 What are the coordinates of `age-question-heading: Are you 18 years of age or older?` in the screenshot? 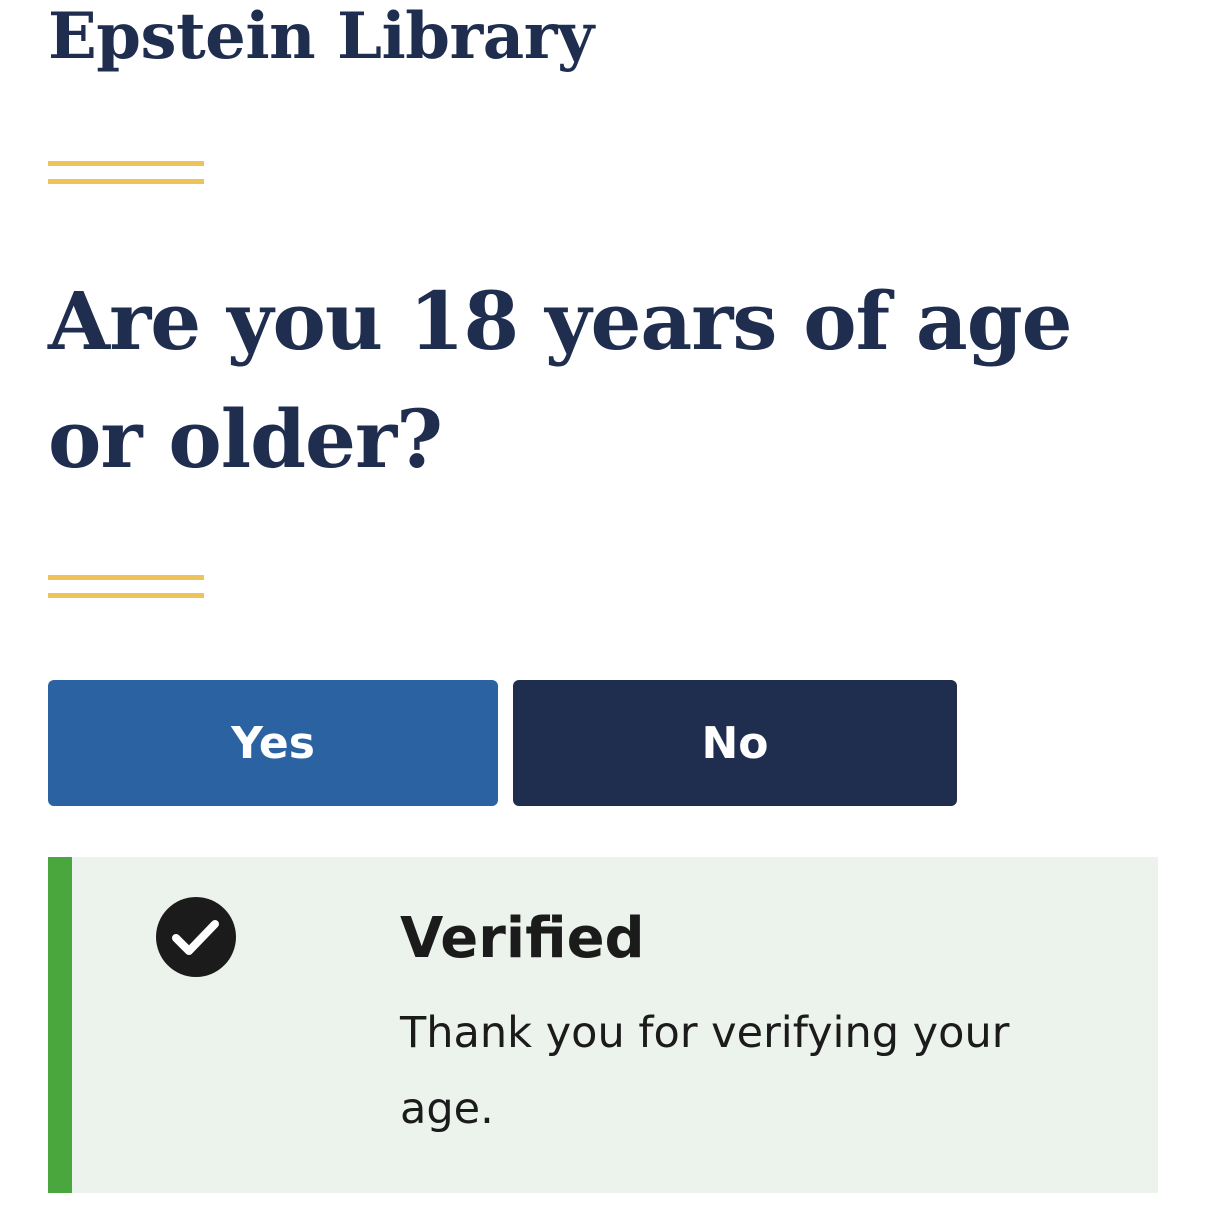 It's located at (560, 380).